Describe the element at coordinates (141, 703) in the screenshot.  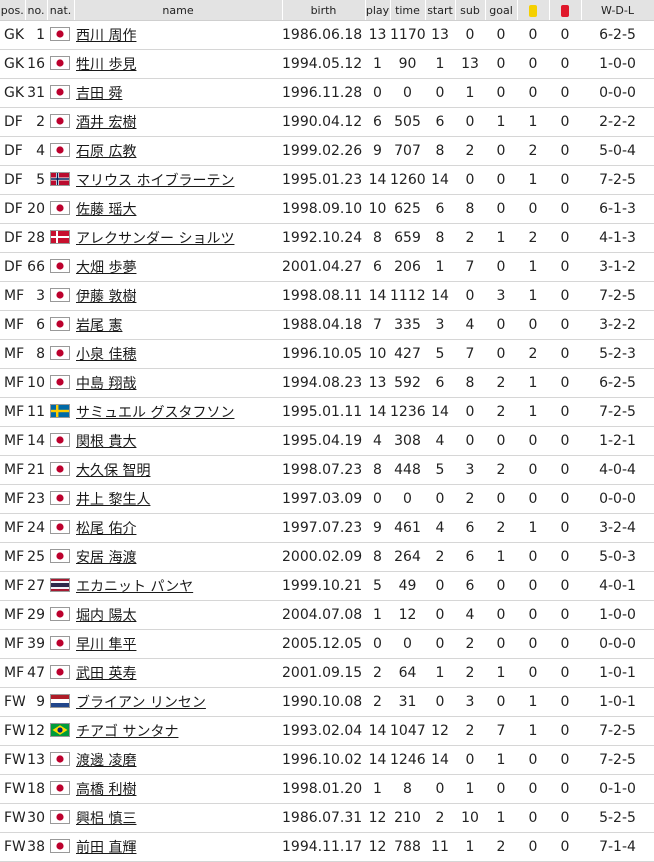
I see `player-name-link: ブライアン リンセン` at that location.